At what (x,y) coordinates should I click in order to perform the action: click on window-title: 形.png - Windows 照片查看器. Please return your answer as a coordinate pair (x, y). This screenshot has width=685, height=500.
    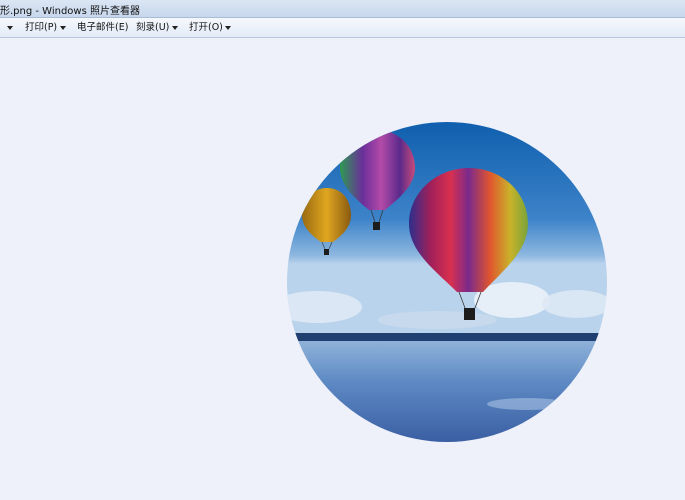
    Looking at the image, I should click on (70, 11).